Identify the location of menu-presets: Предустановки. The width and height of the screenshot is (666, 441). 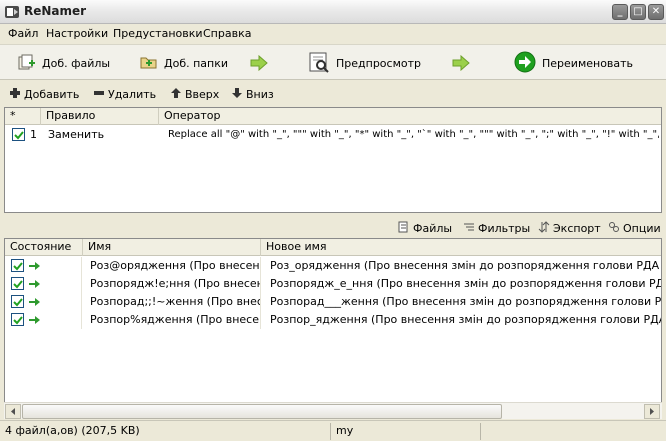
(158, 33).